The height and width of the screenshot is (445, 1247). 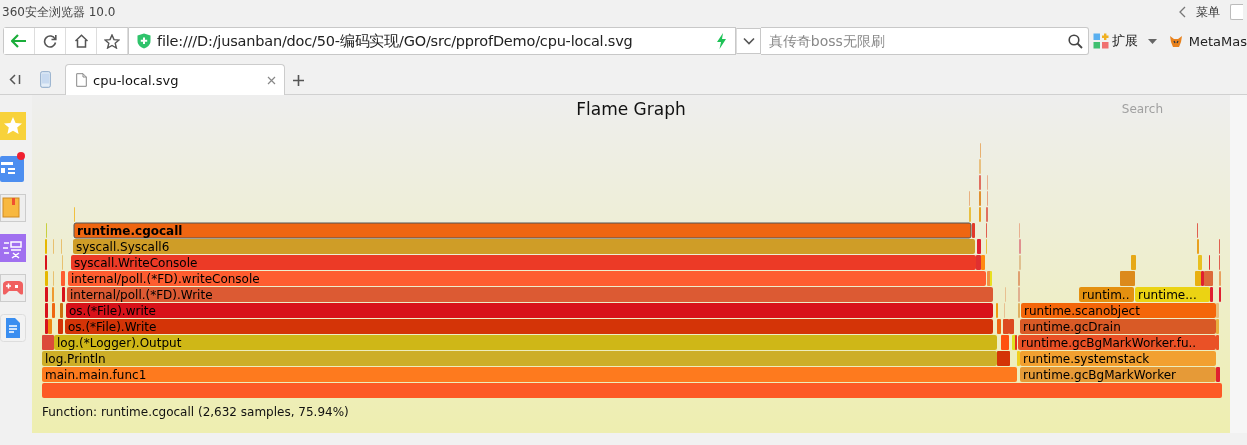 What do you see at coordinates (1175, 41) in the screenshot?
I see `fox-icon` at bounding box center [1175, 41].